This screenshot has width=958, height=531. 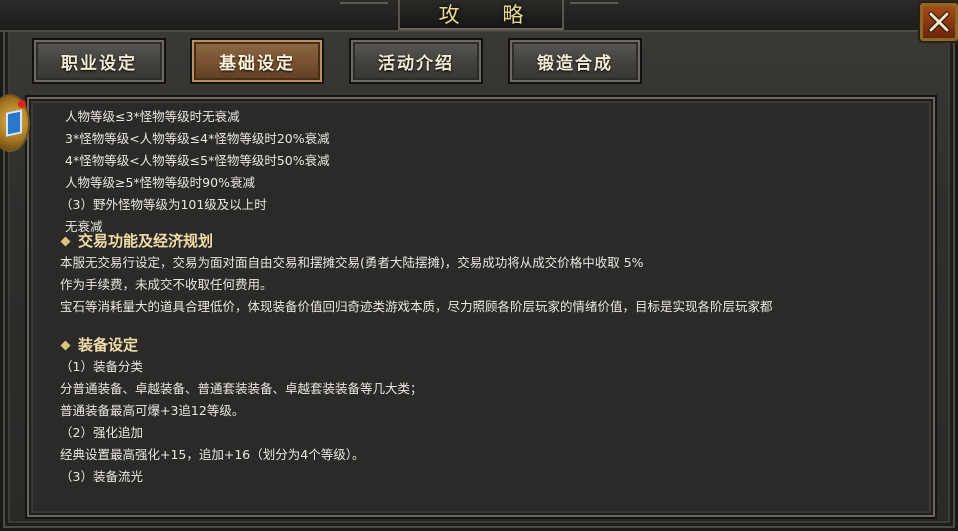 I want to click on book-glyph, so click(x=14, y=123).